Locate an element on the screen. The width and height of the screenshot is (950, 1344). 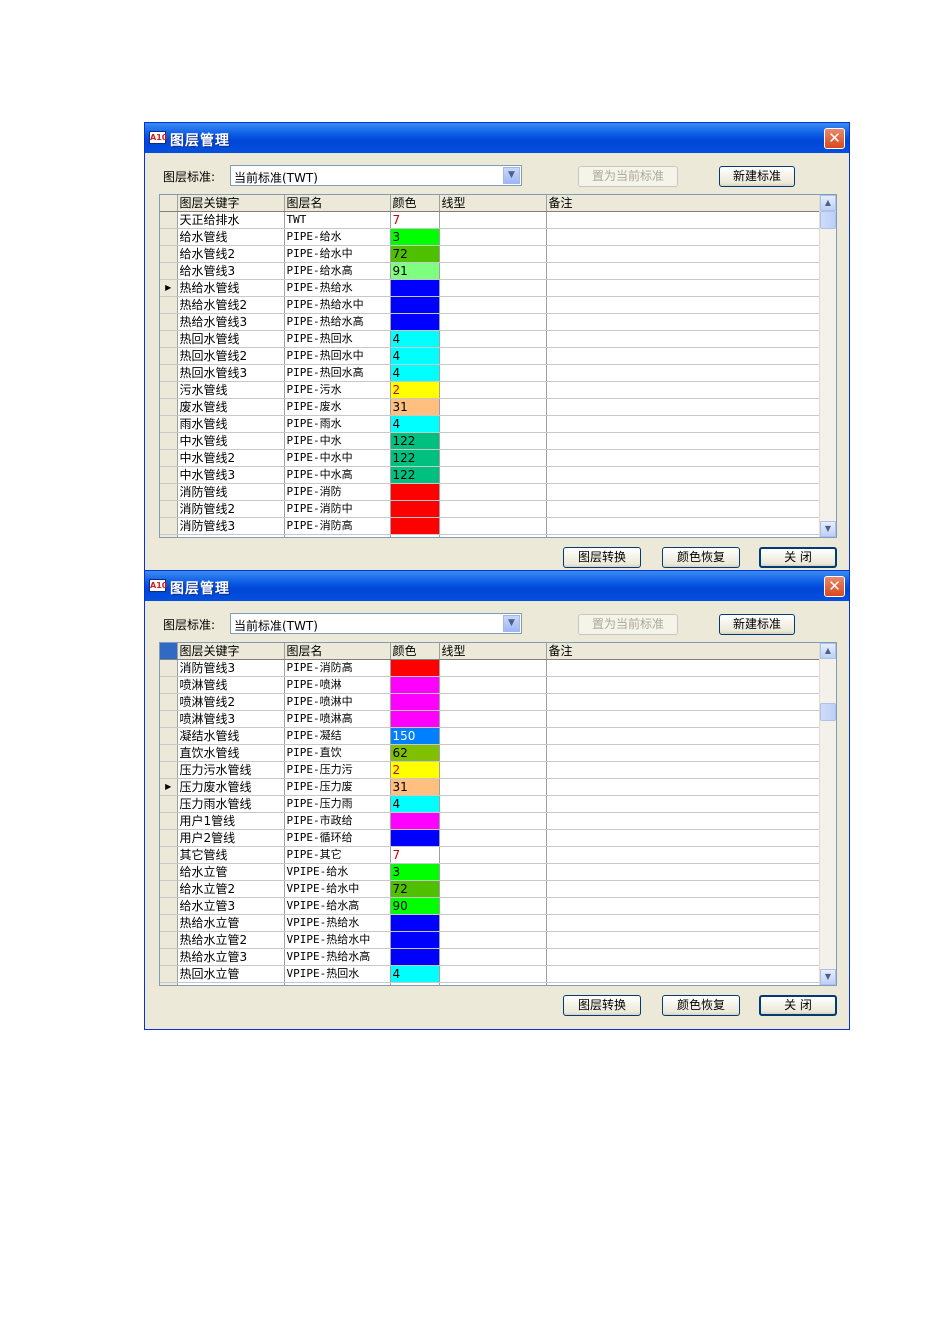
layer-key-cell: 雨水管线 is located at coordinates (231, 424).